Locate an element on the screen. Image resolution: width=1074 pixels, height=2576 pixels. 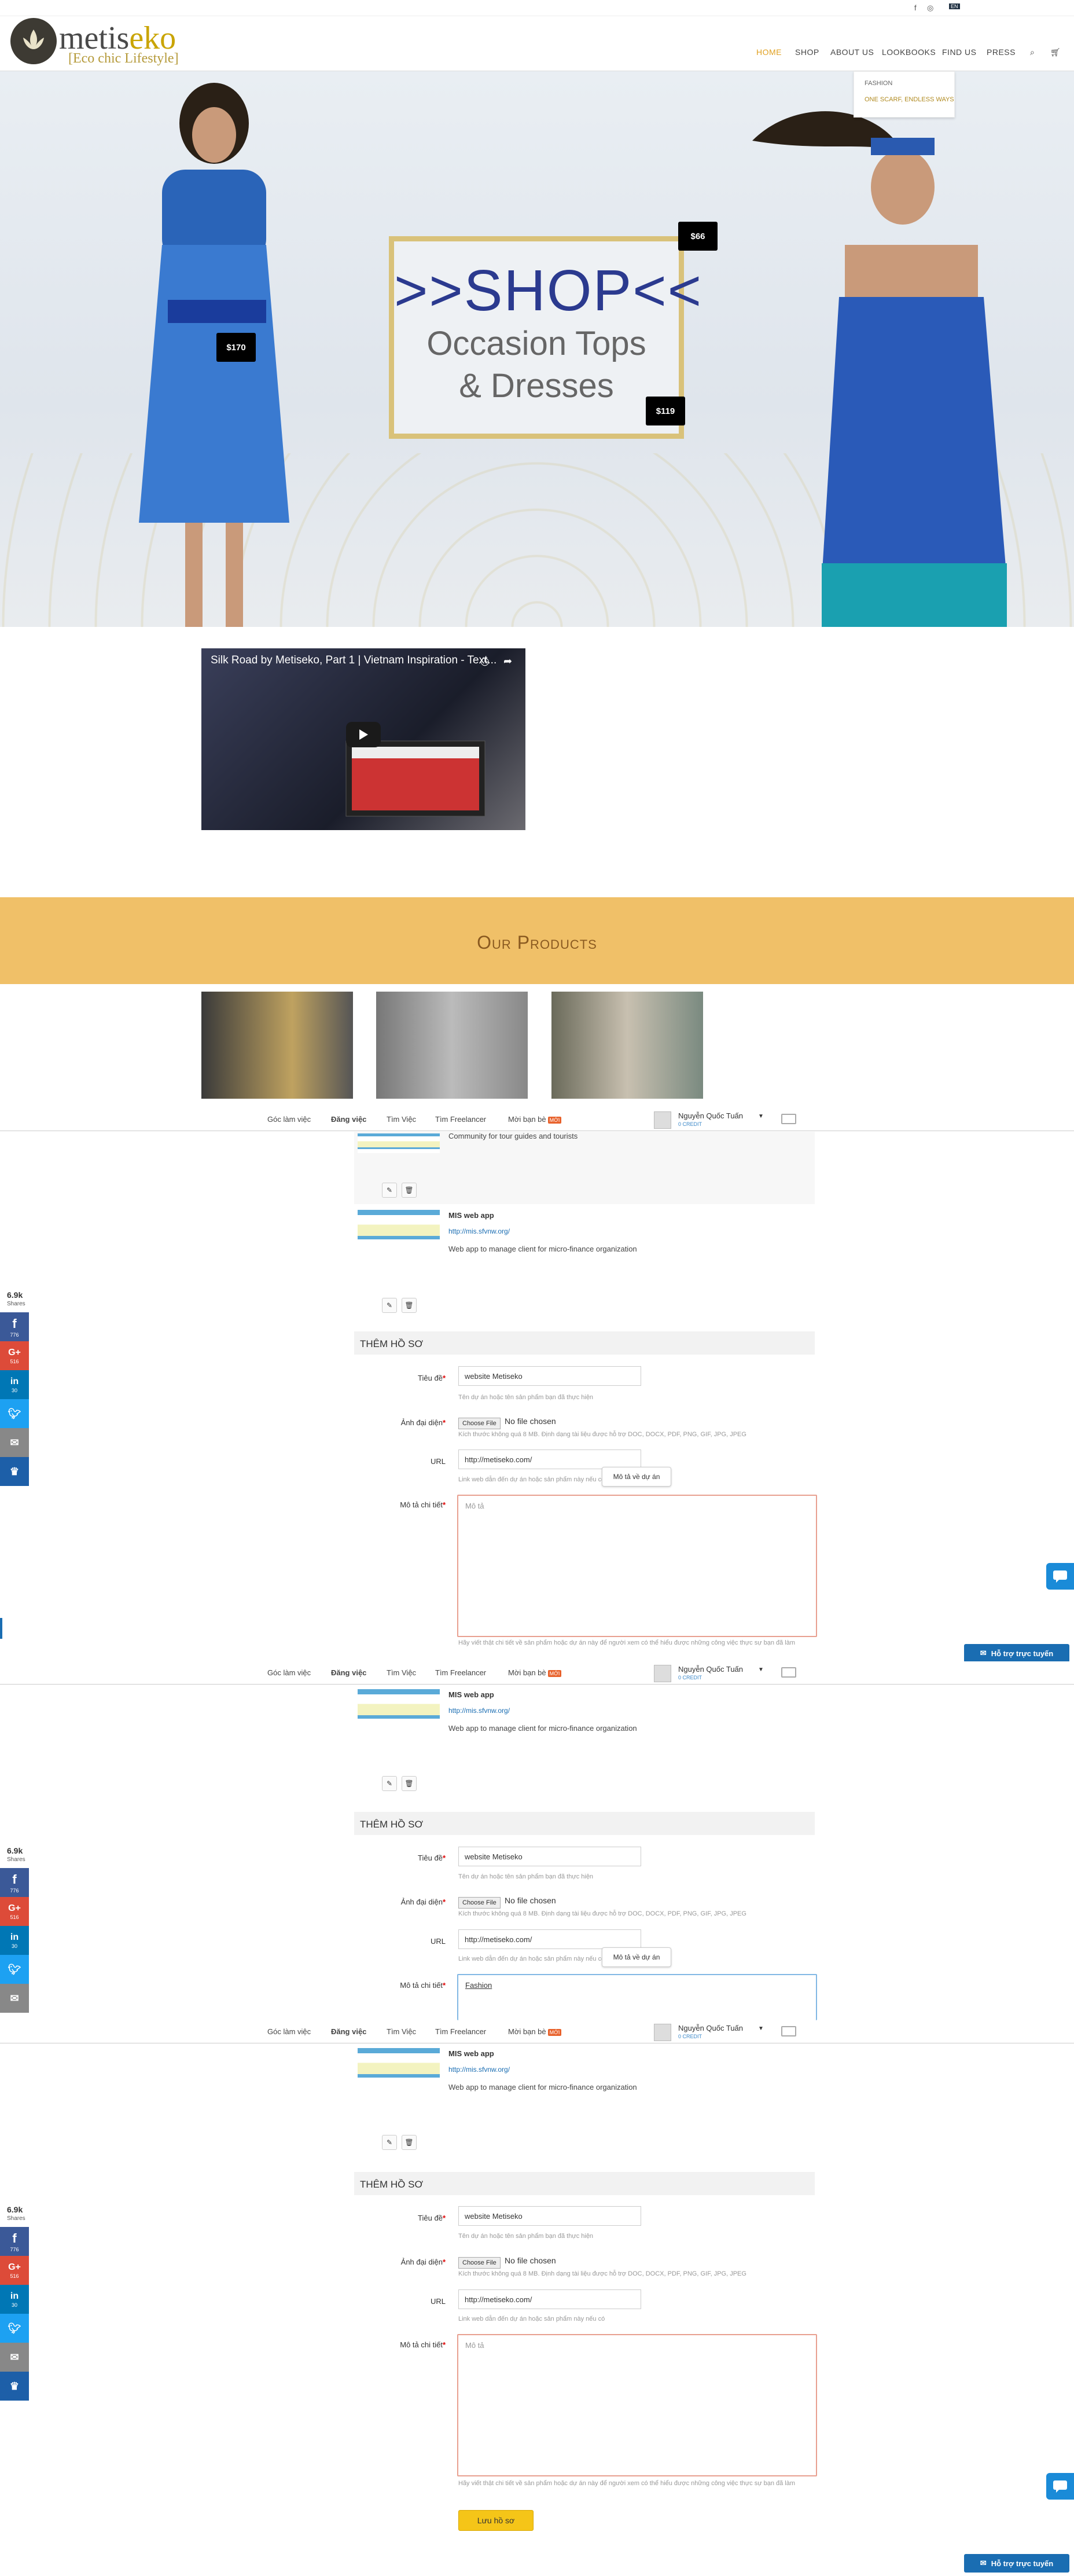
search-icon: ⌕ is located at coordinates (1032, 52).